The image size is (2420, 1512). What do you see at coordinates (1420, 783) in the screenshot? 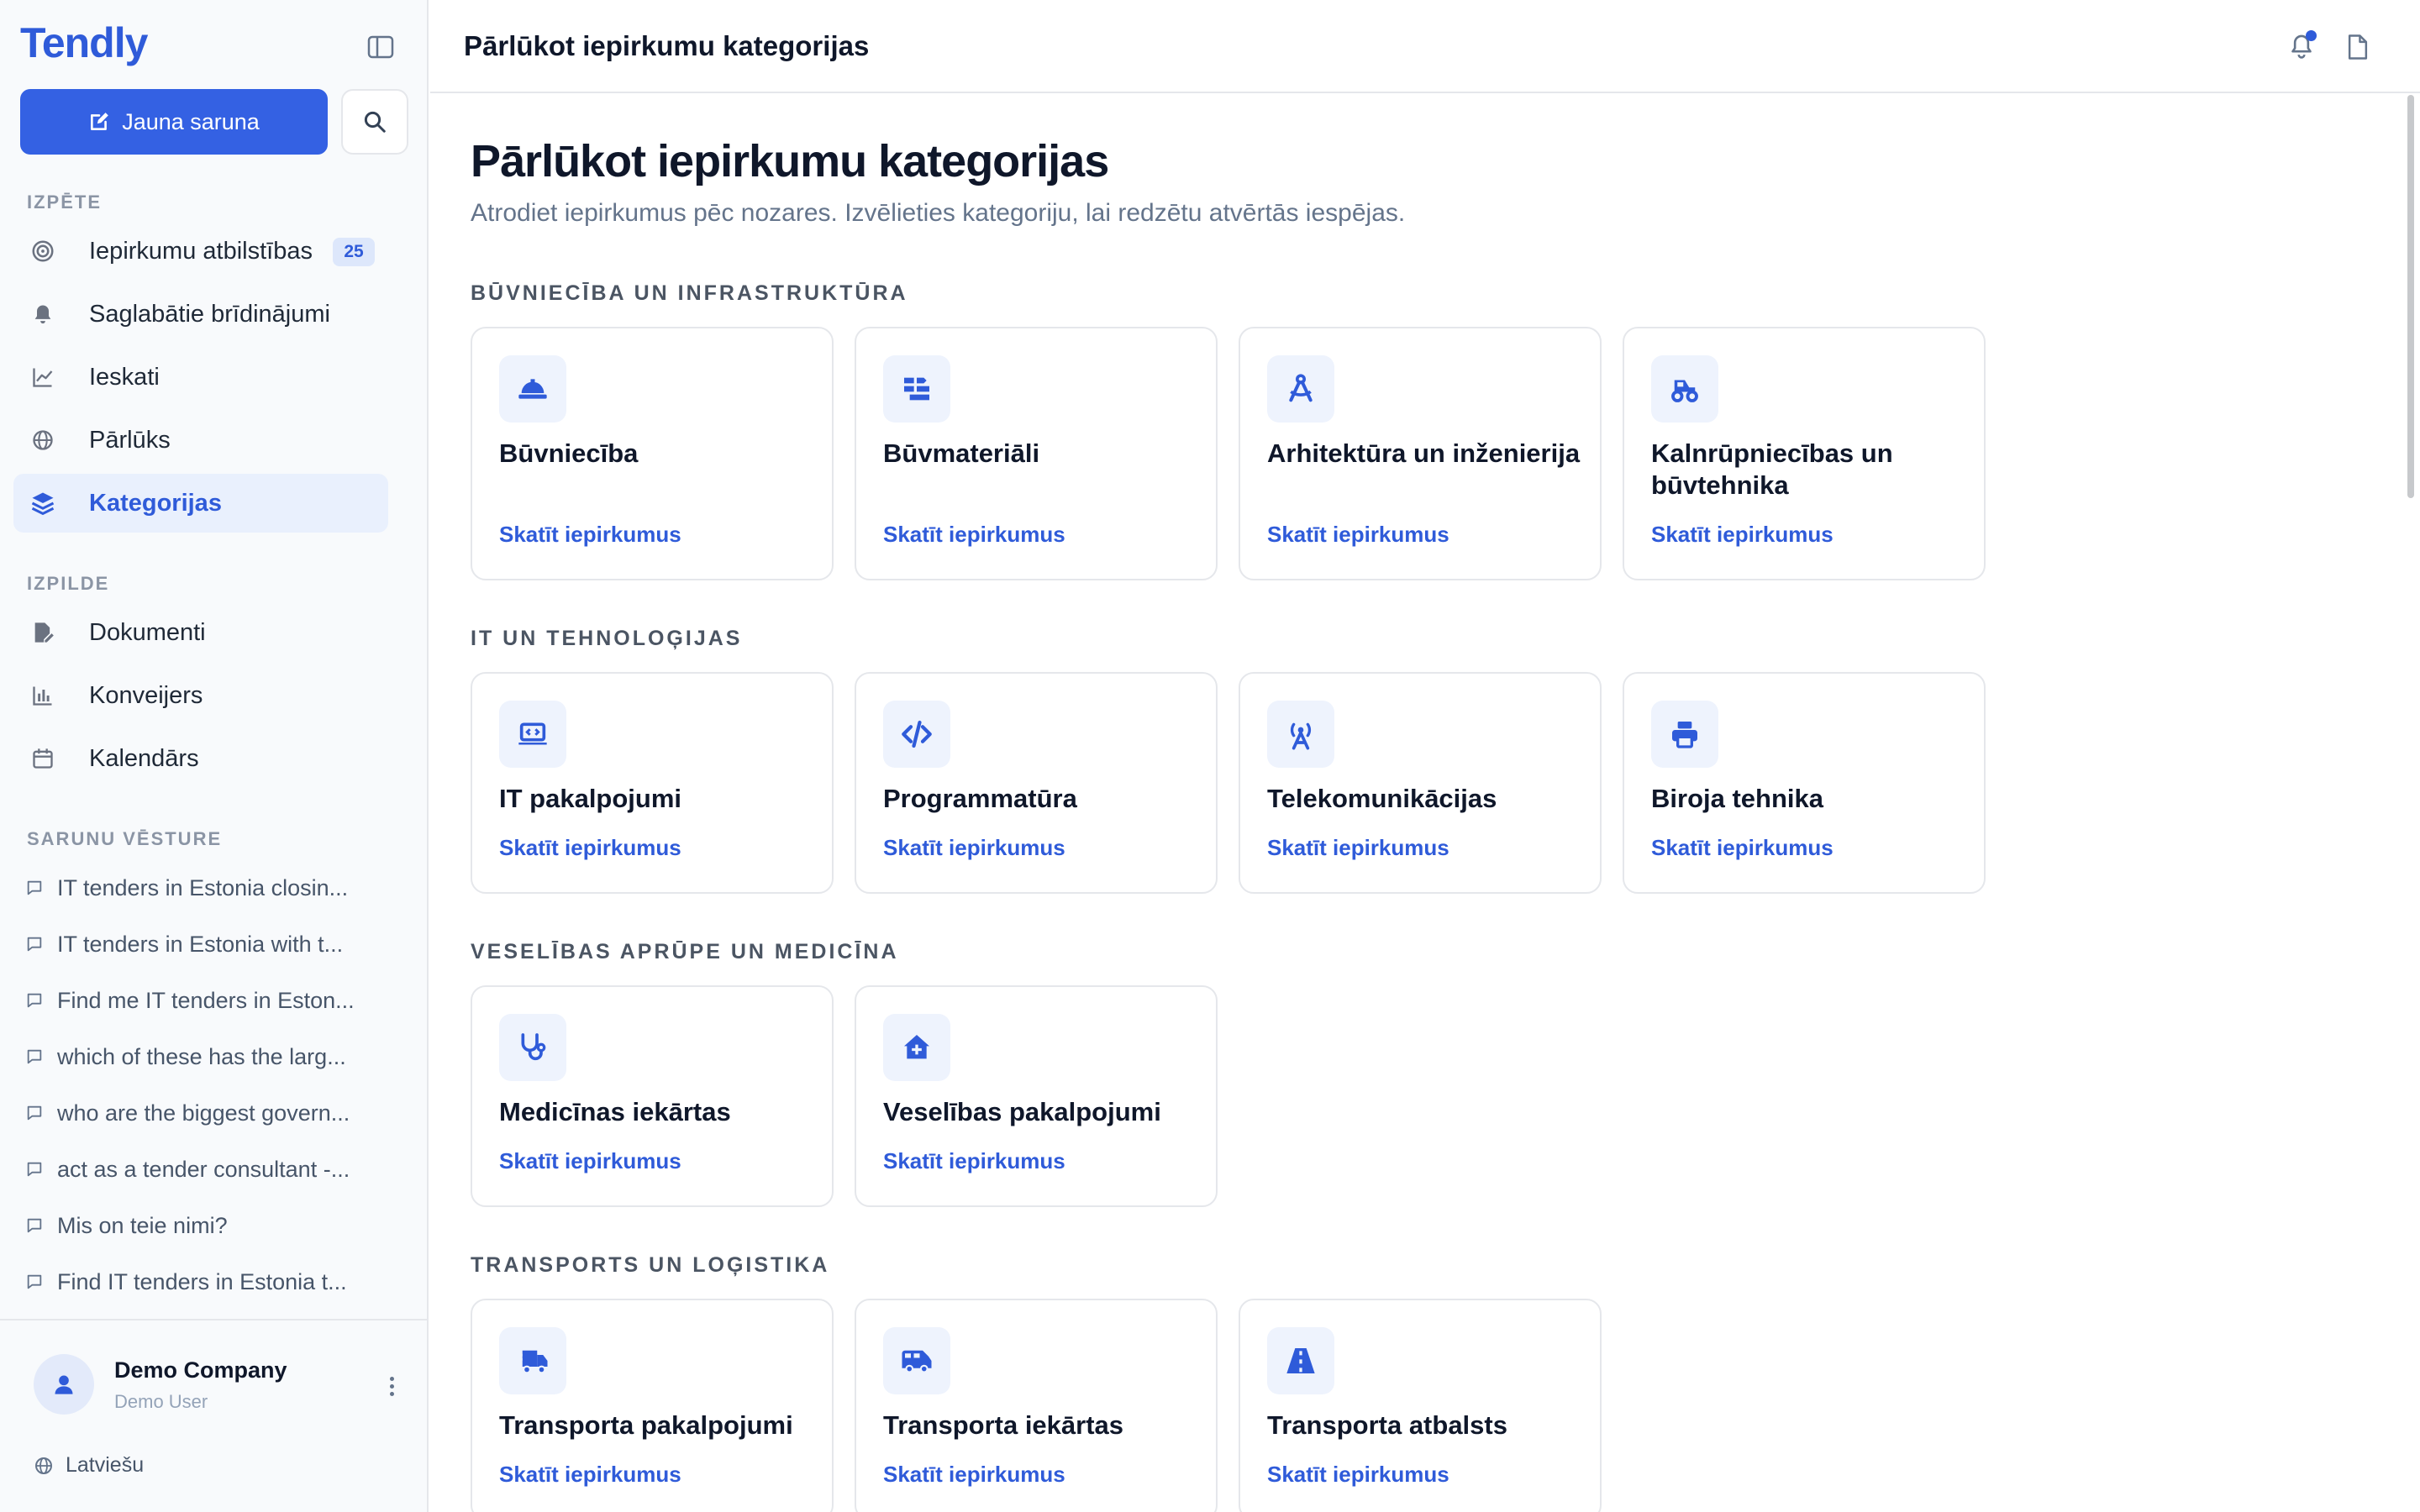
I see `category-card-telecommunications: Telekomunikācijas Skatīt iepirkumus` at bounding box center [1420, 783].